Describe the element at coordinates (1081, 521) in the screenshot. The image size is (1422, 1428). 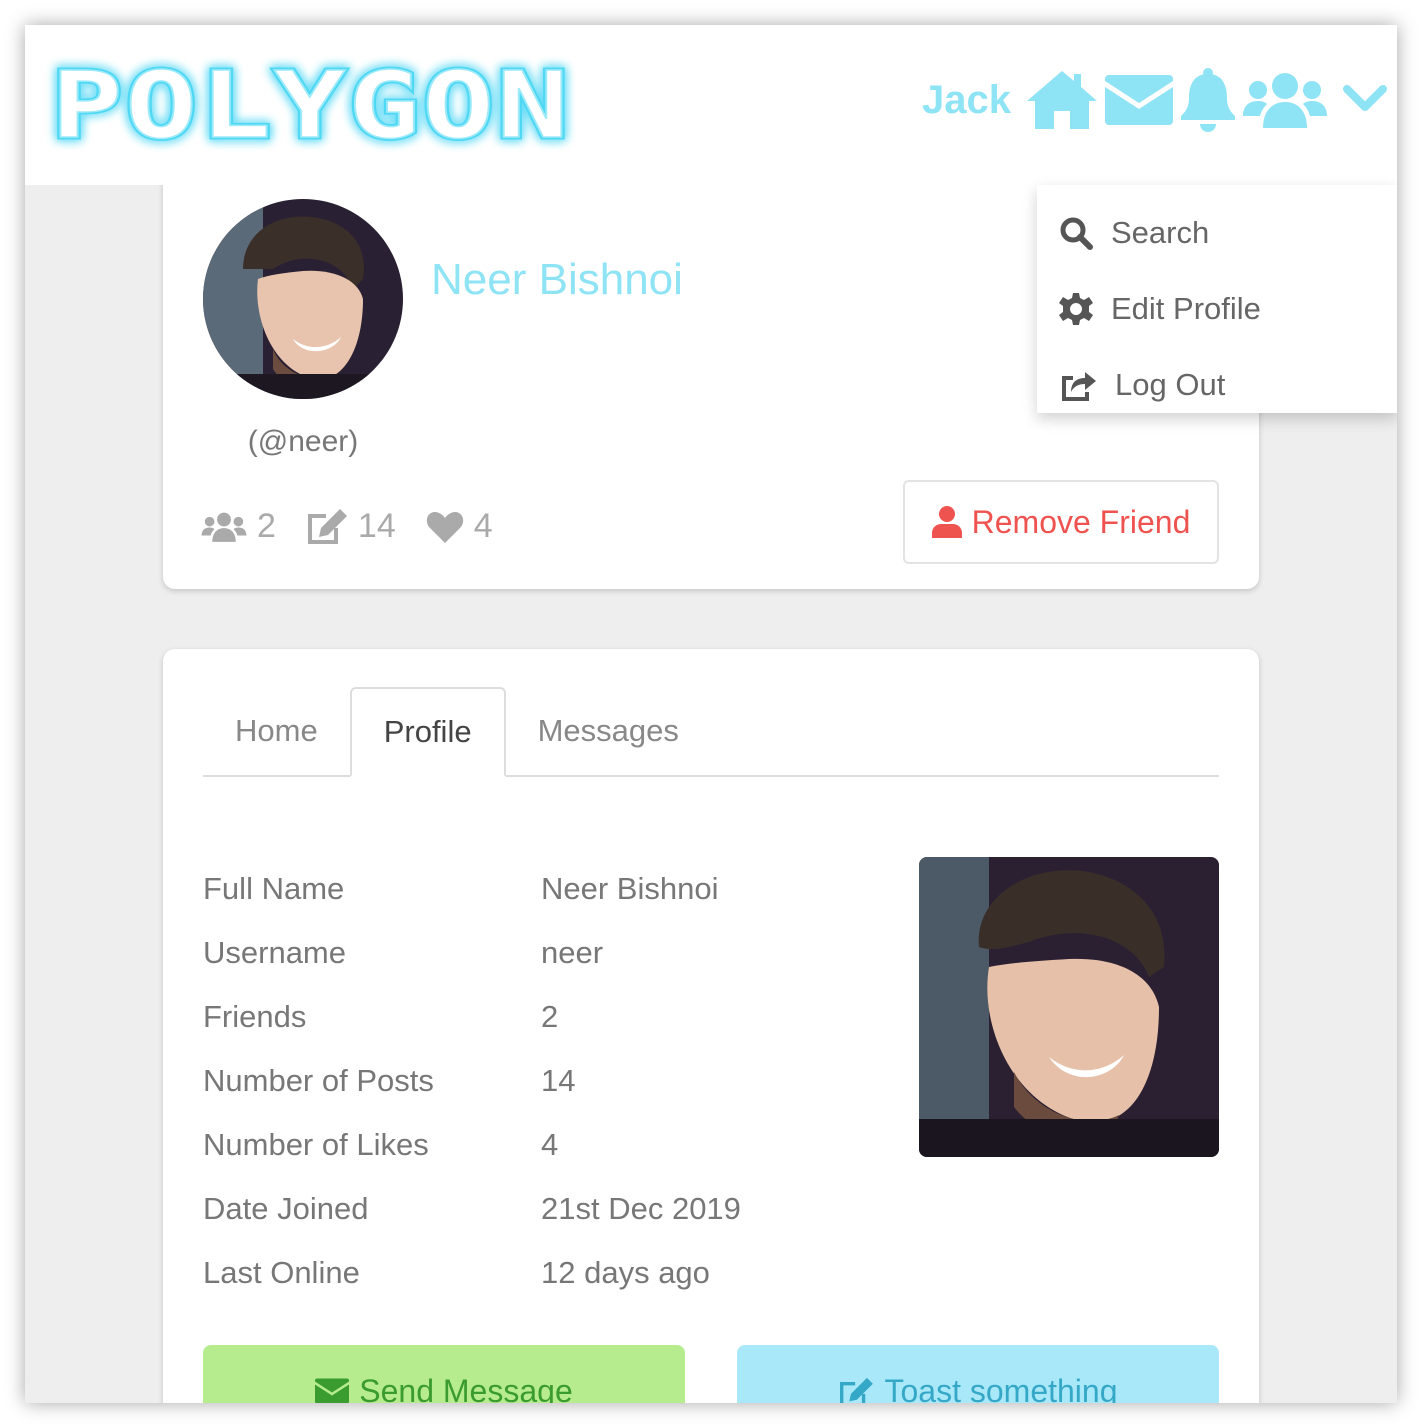
I see `remove-friend-label: Remove Friend` at that location.